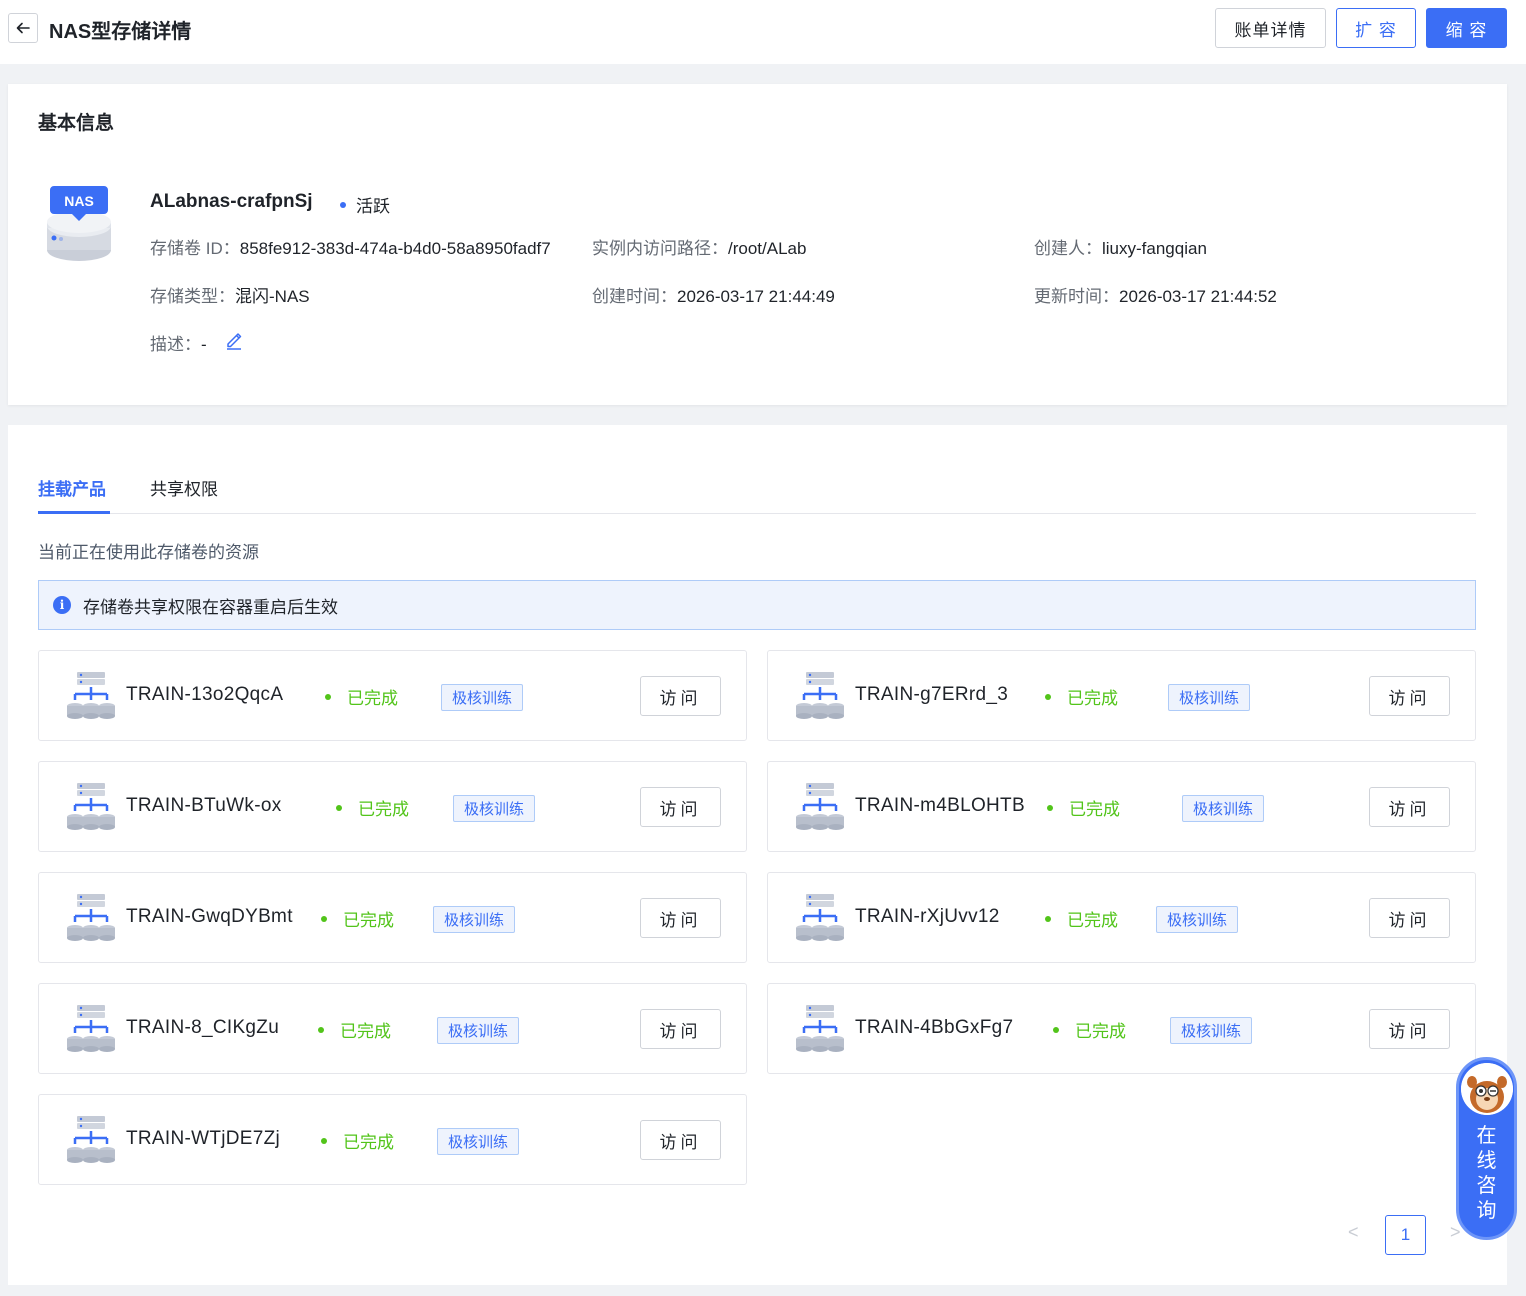 The height and width of the screenshot is (1296, 1526). I want to click on top-bar: NAS型存储详情 账单详情 扩 容 缩 容, so click(763, 32).